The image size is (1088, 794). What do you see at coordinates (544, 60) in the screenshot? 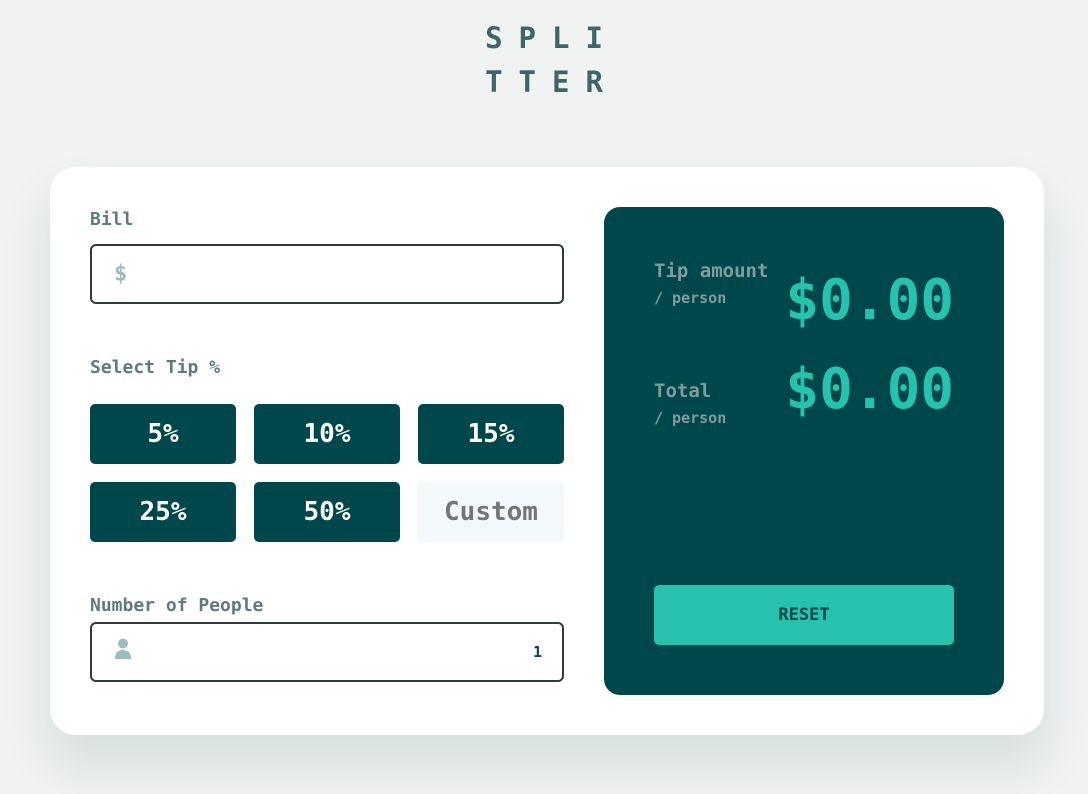
I see `app-logo: SPLI TTER` at bounding box center [544, 60].